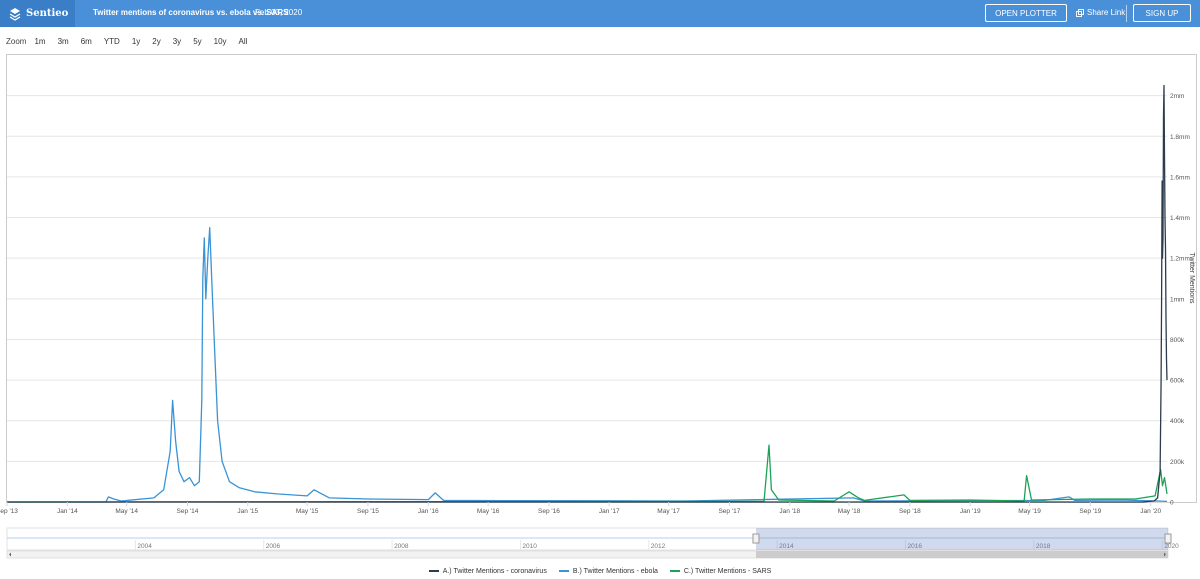 Image resolution: width=1200 pixels, height=579 pixels. What do you see at coordinates (1177, 421) in the screenshot?
I see `y-tick-label: 400k` at bounding box center [1177, 421].